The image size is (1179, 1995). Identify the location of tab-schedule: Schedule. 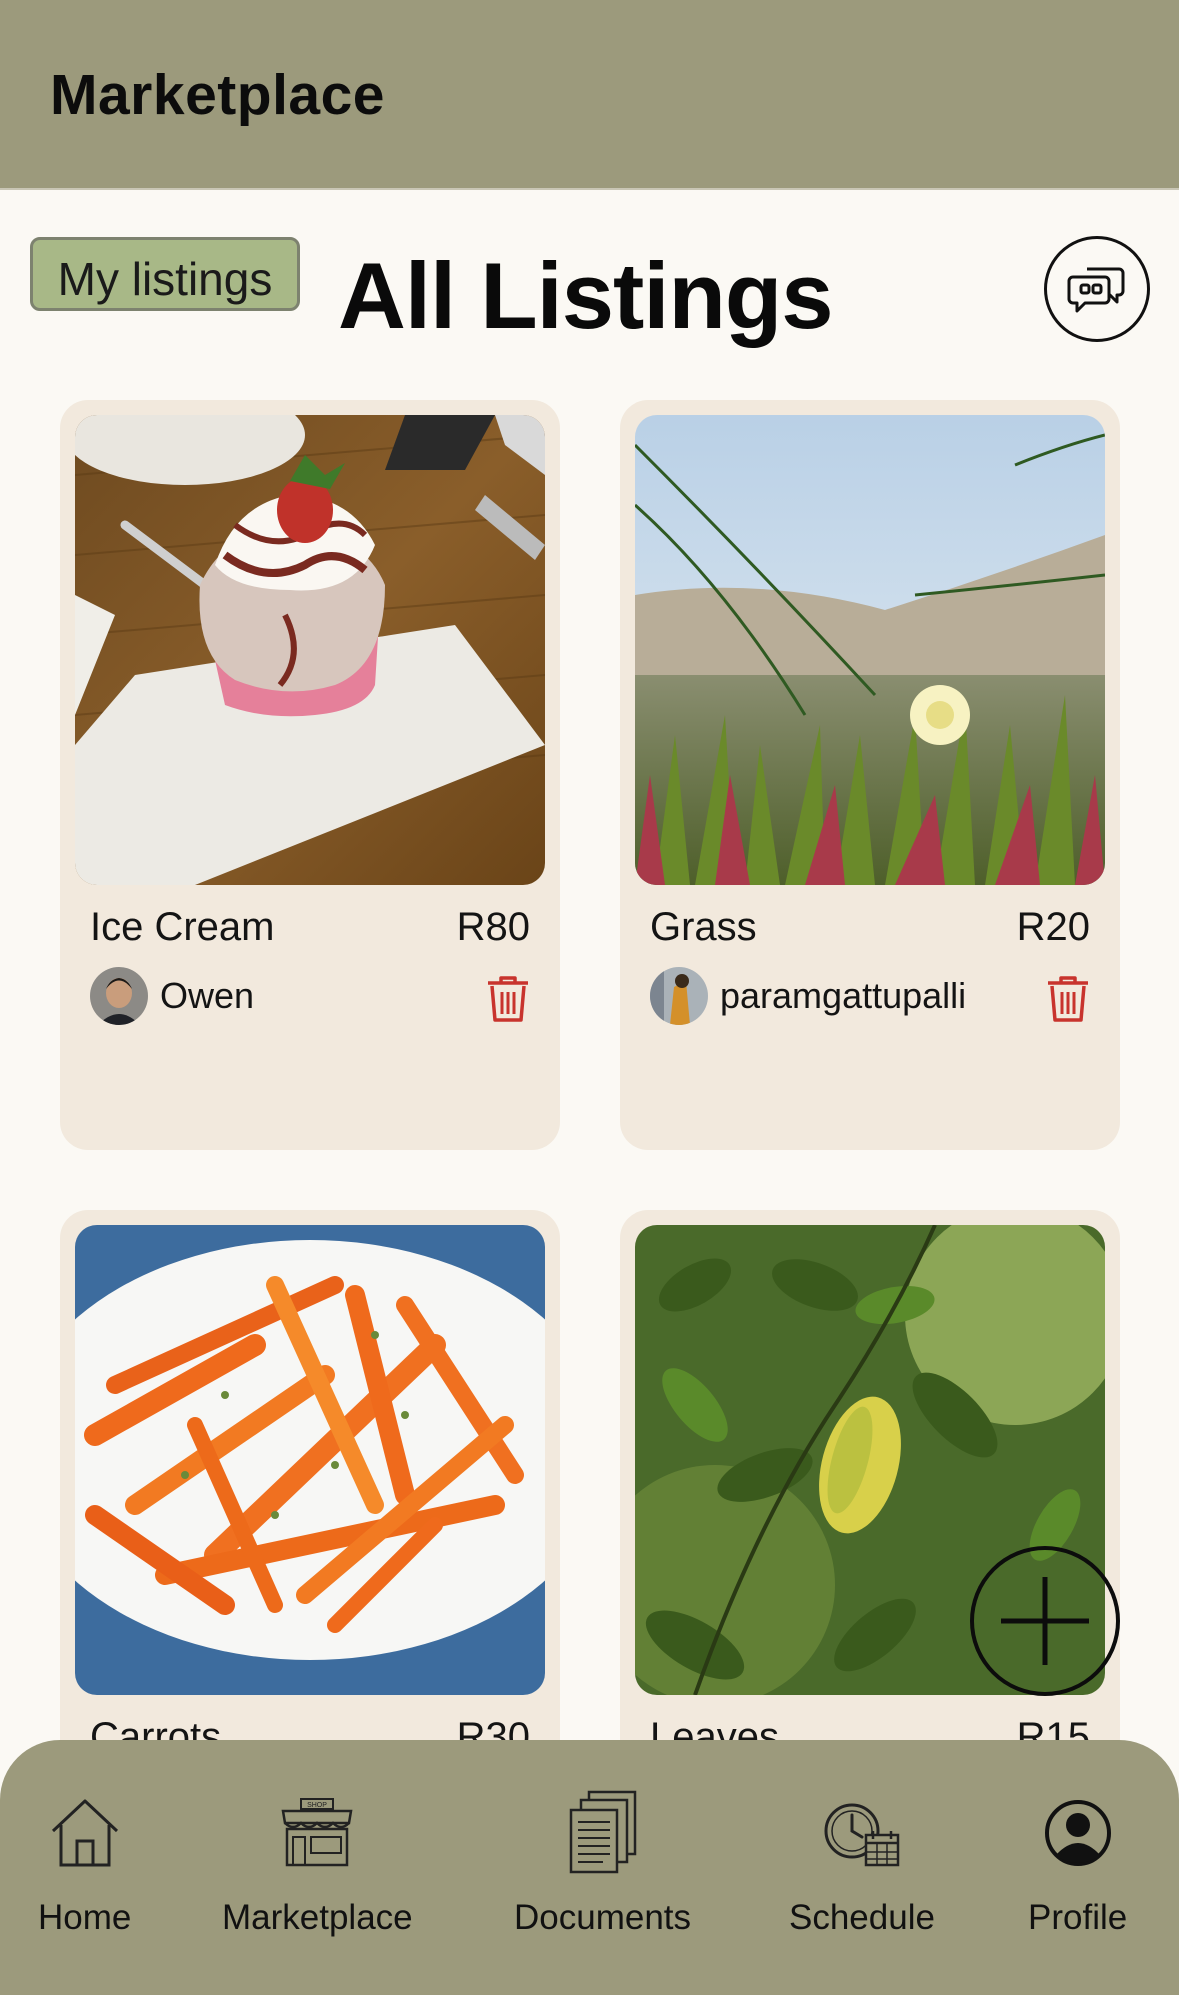
(862, 1864).